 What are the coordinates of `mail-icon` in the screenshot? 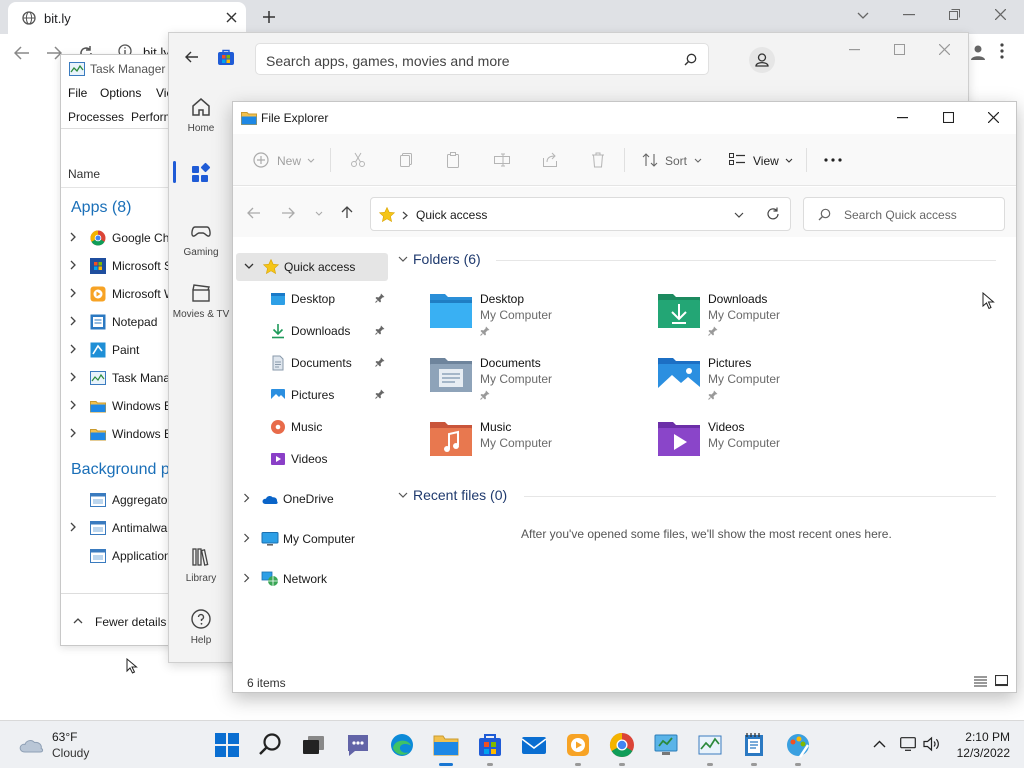 It's located at (534, 745).